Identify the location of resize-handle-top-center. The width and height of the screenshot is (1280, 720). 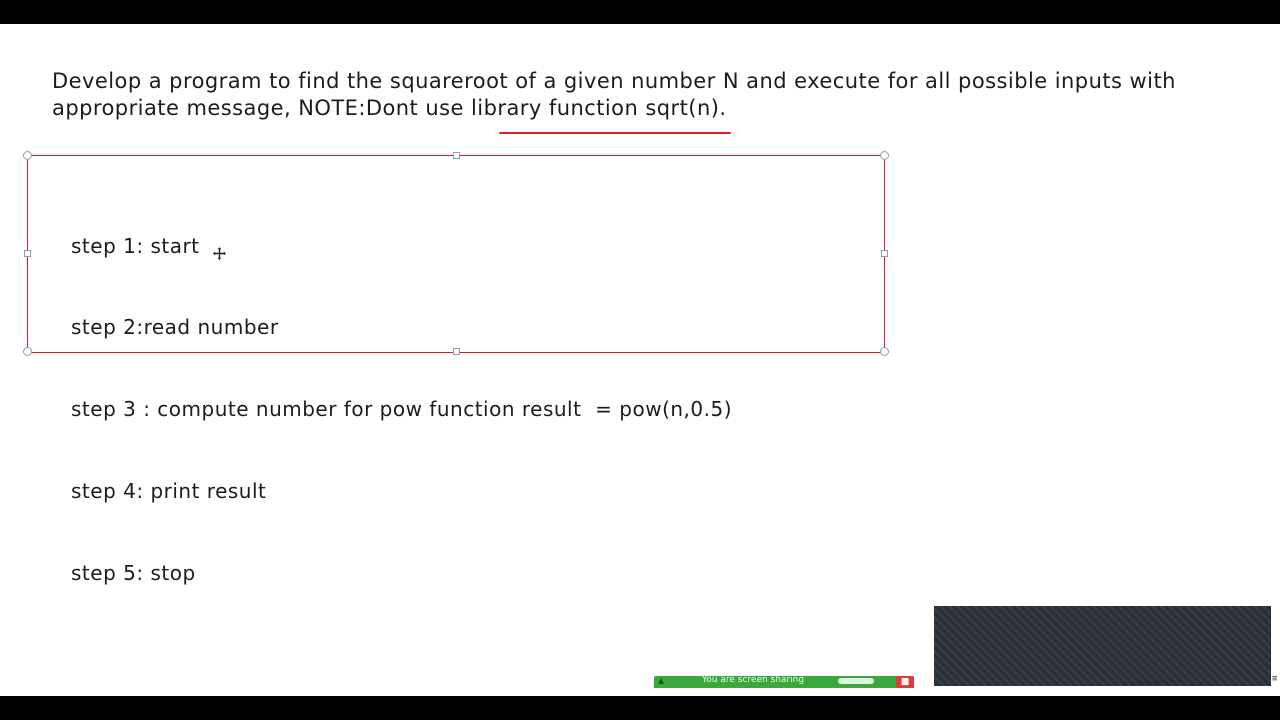
(456, 155).